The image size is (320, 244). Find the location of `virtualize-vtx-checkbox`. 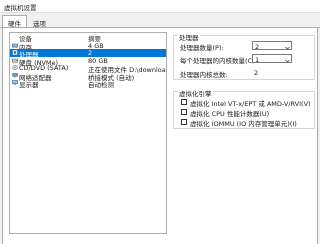

virtualize-vtx-checkbox is located at coordinates (184, 102).